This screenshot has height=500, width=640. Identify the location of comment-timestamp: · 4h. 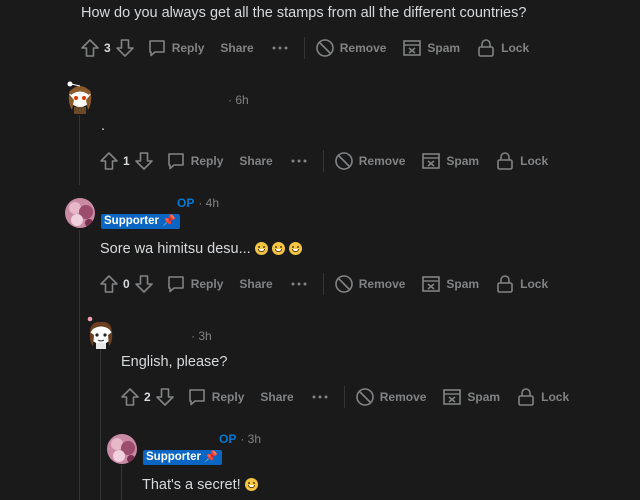
(209, 203).